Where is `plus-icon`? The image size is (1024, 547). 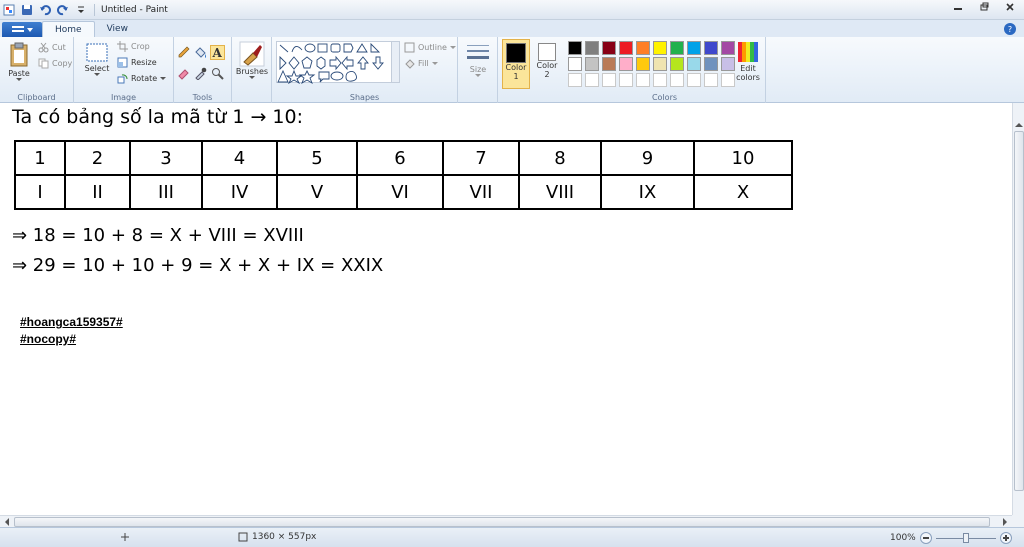 plus-icon is located at coordinates (1005, 538).